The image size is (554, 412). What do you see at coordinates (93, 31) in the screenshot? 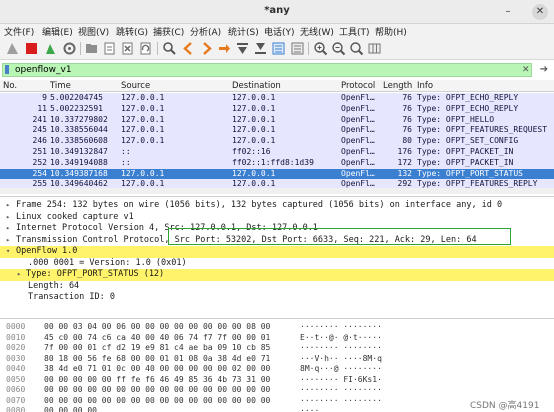
I see `menu-view: 视图(V)` at bounding box center [93, 31].